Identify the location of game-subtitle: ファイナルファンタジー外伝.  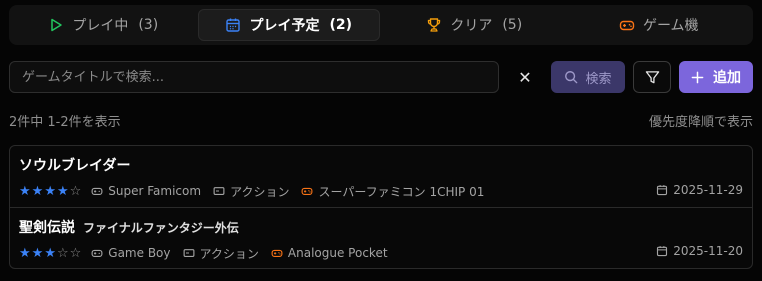
(161, 228).